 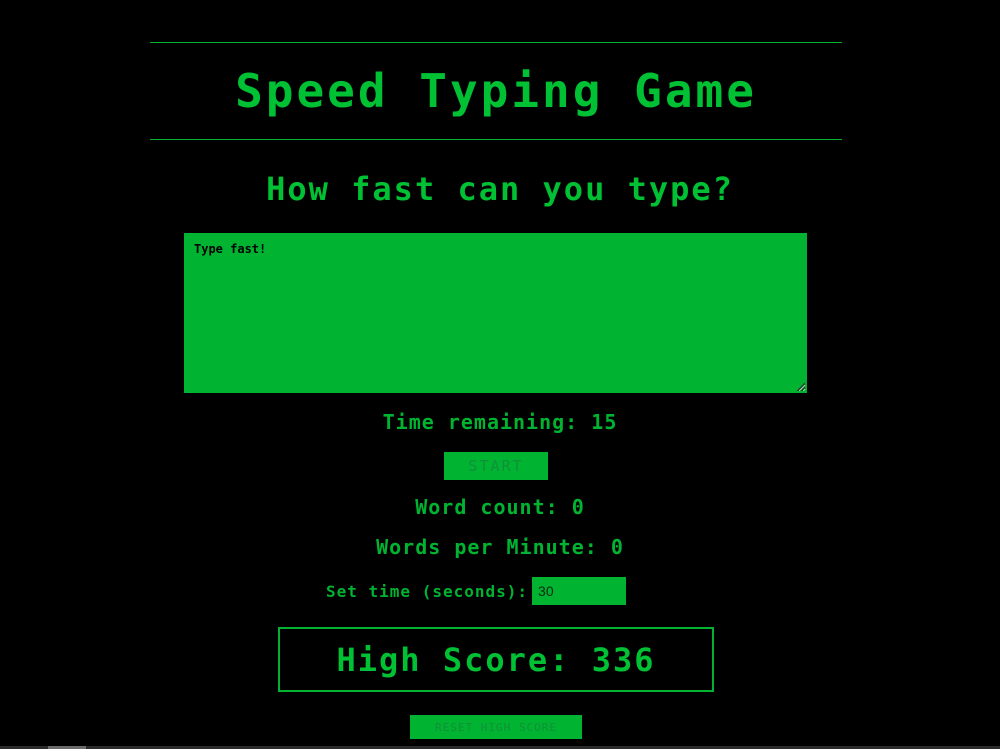 What do you see at coordinates (496, 727) in the screenshot?
I see `reset-high-score-button: RESET HIGH SCORE` at bounding box center [496, 727].